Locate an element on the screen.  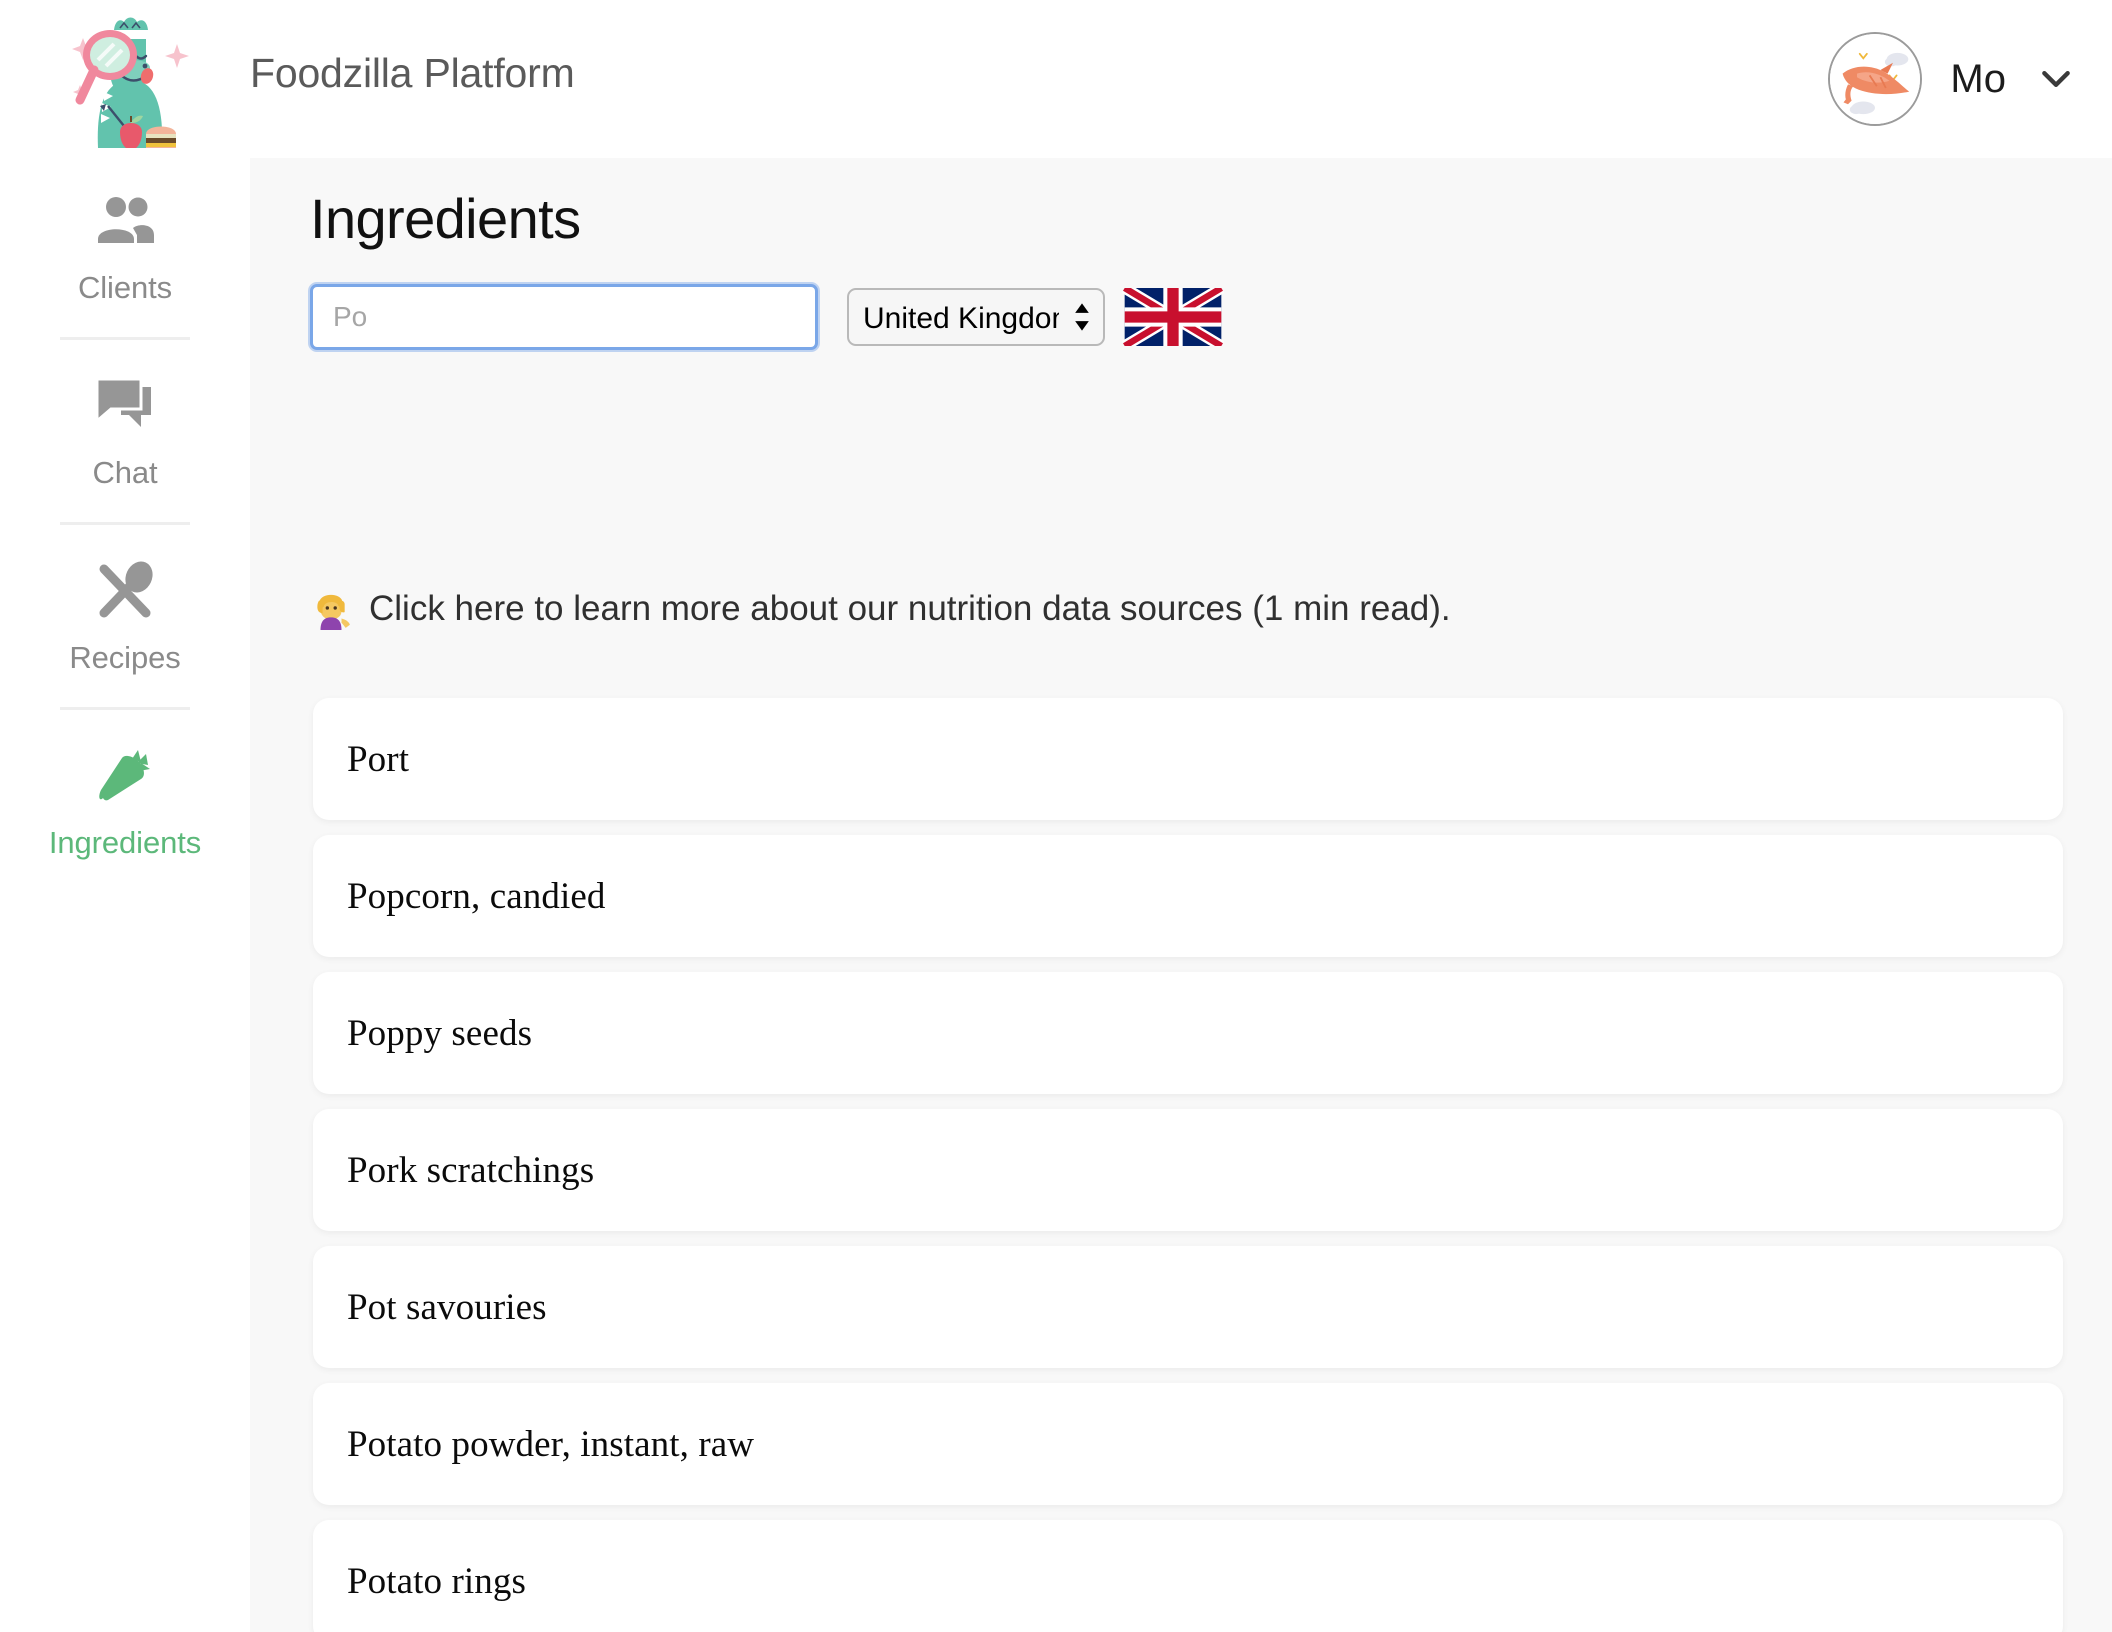
ingredient-name: Port is located at coordinates (378, 759).